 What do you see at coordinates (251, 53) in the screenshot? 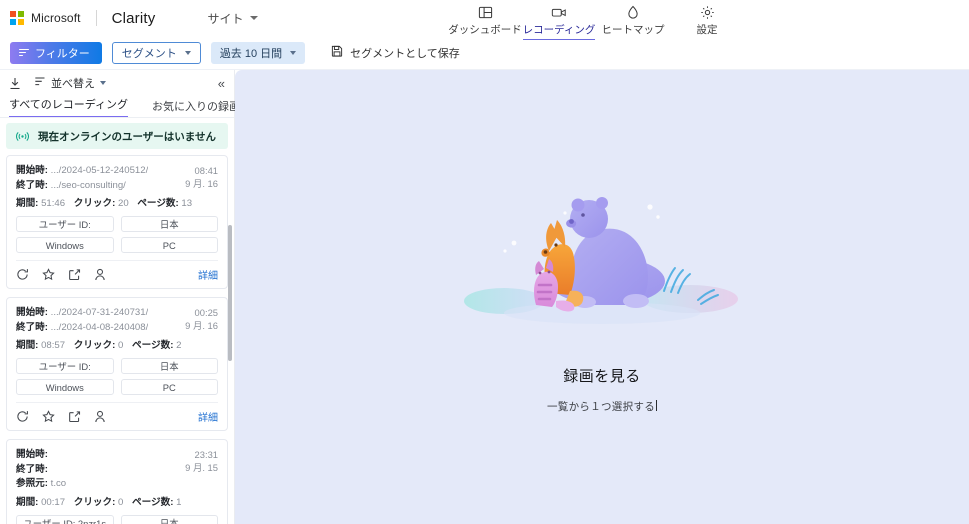
I see `date-range-label: 過去 10 日間` at bounding box center [251, 53].